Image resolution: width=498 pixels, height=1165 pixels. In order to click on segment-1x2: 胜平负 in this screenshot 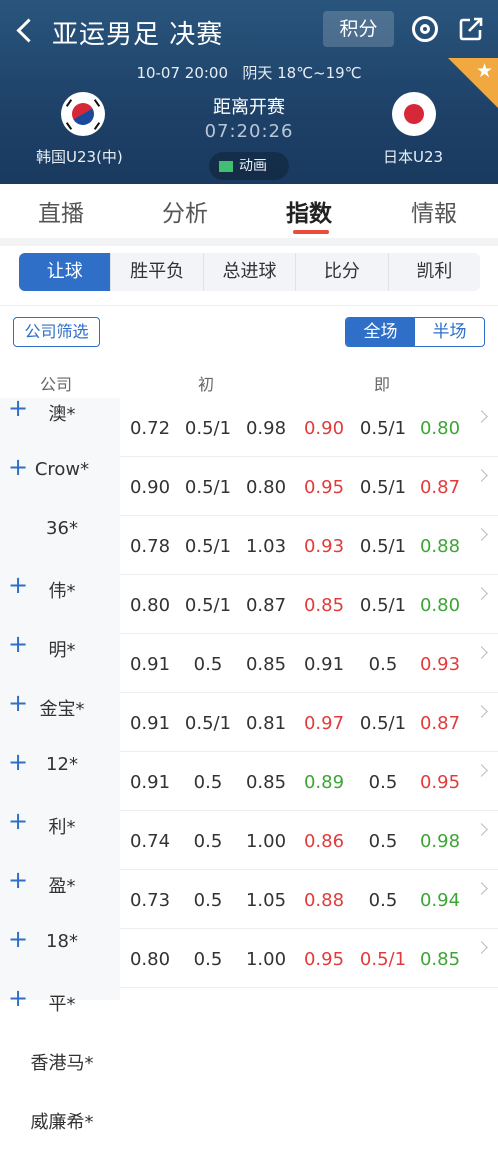, I will do `click(157, 272)`.